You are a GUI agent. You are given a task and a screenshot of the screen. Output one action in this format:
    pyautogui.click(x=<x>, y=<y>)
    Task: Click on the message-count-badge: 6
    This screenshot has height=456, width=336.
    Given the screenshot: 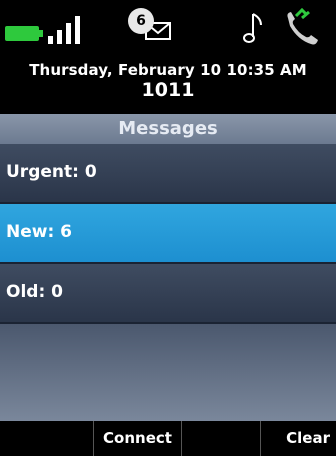 What is the action you would take?
    pyautogui.click(x=141, y=21)
    